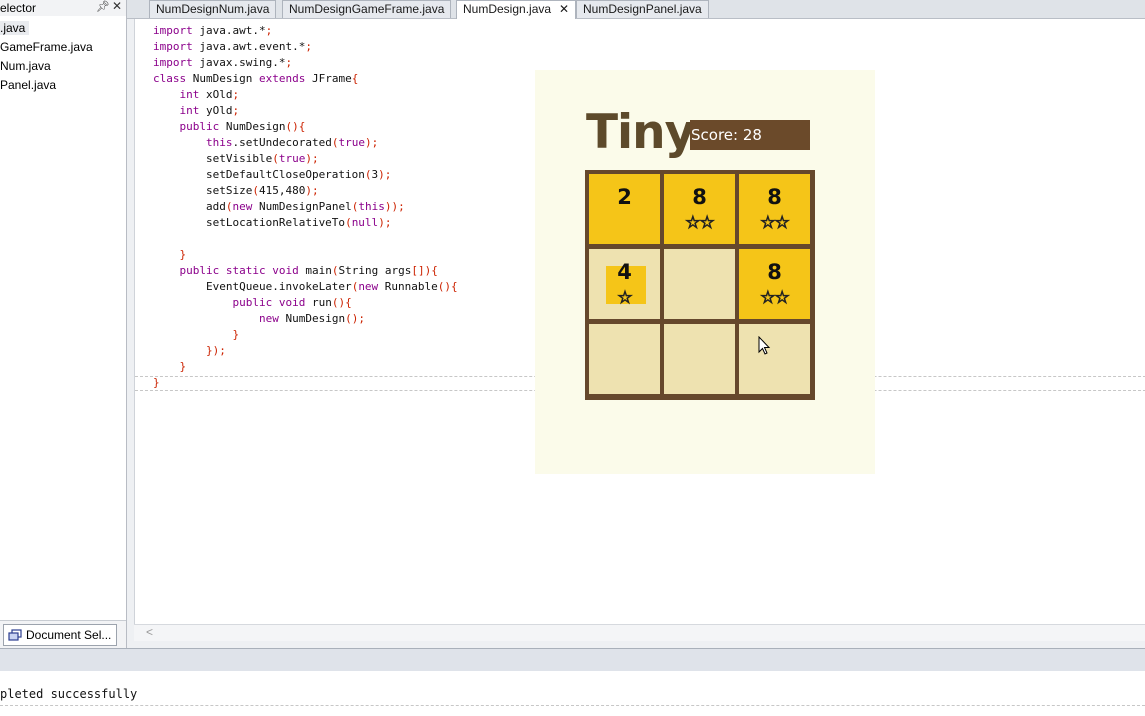 The height and width of the screenshot is (716, 1145). I want to click on code-line: setVisible(true);, so click(236, 158).